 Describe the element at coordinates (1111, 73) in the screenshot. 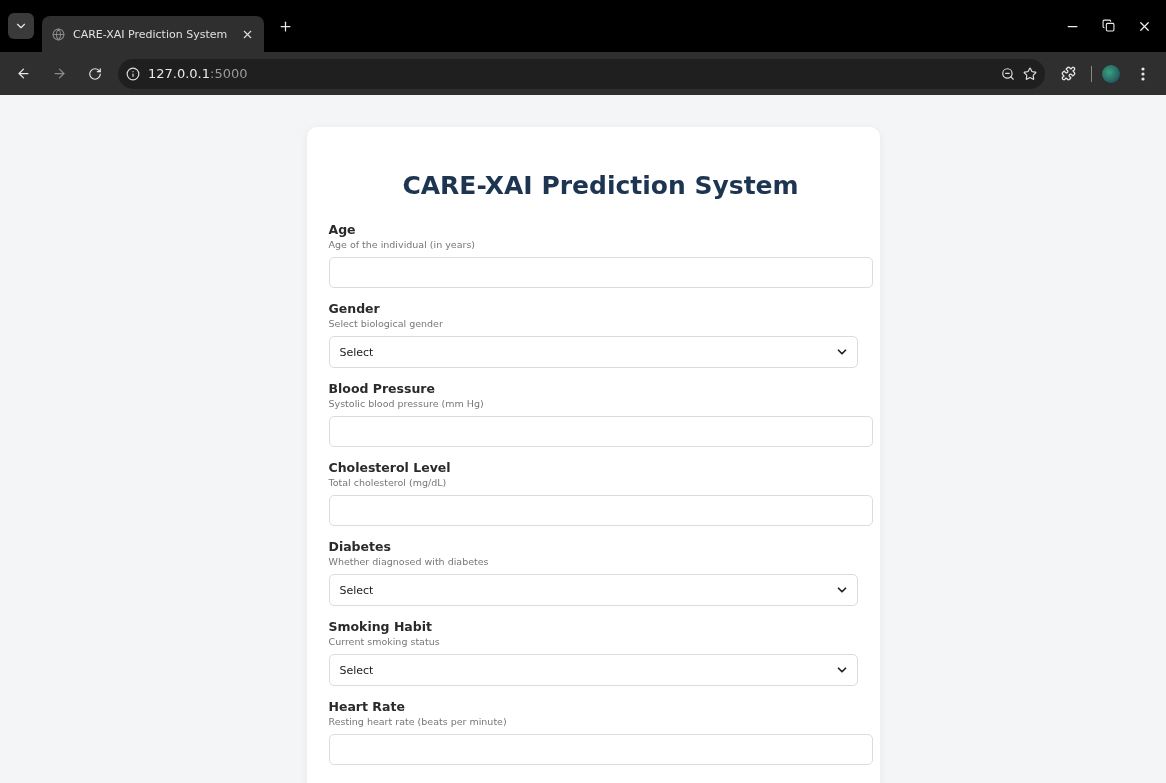

I see `profile-avatar` at that location.